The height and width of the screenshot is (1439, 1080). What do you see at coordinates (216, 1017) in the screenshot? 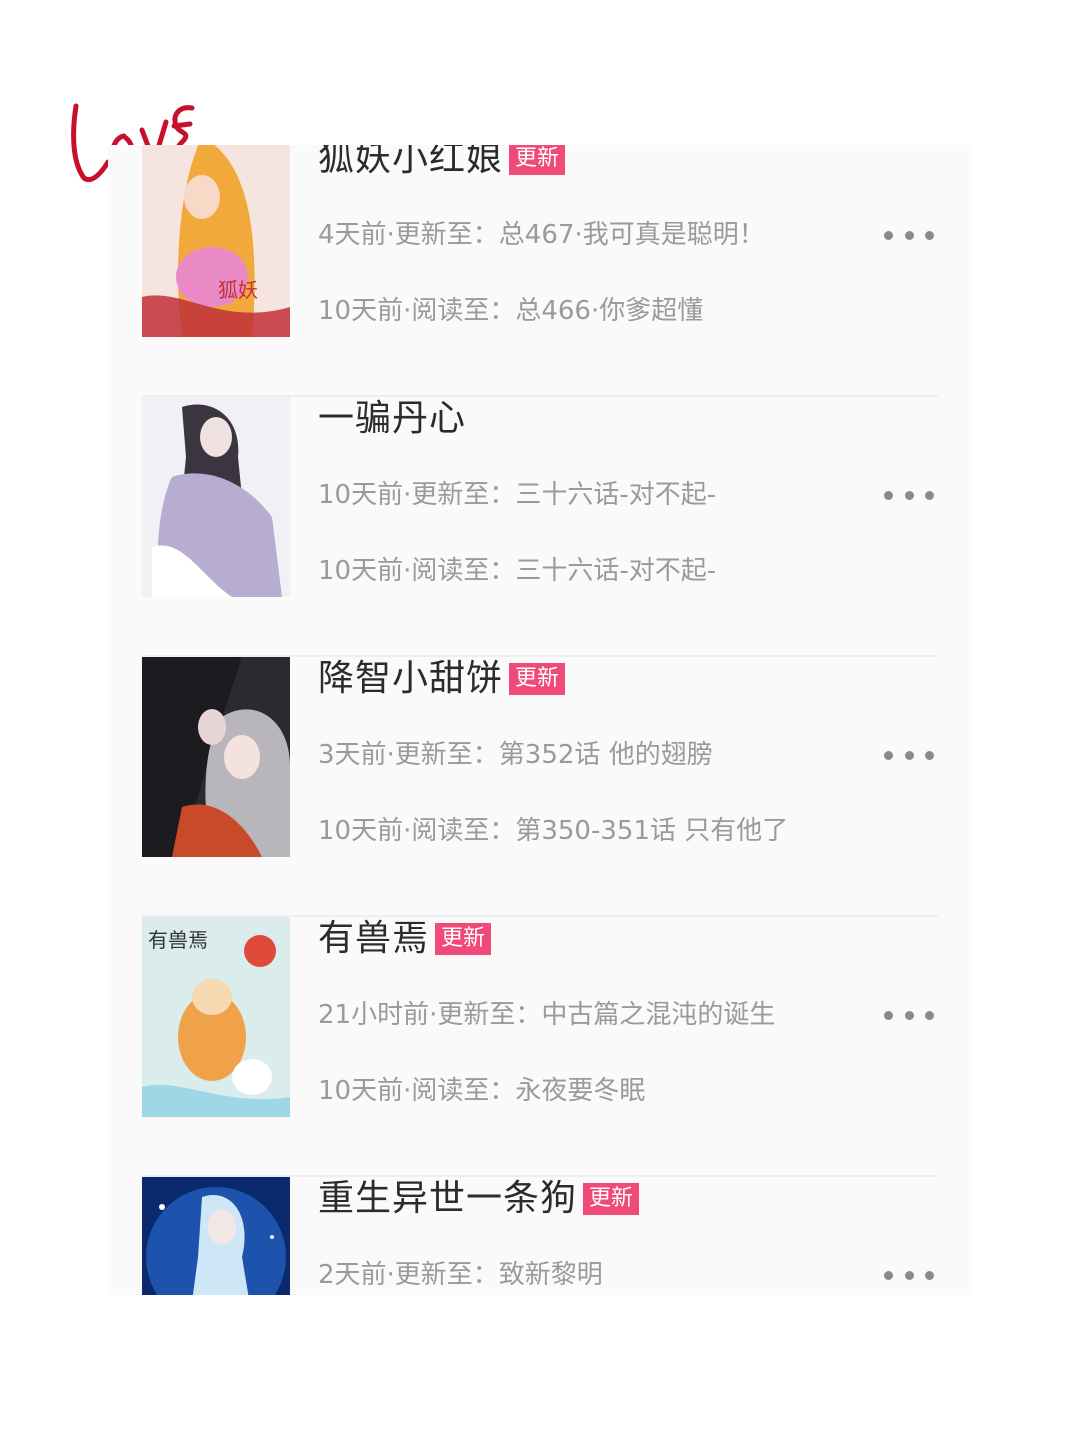
I see `comic-cover: 有兽焉` at bounding box center [216, 1017].